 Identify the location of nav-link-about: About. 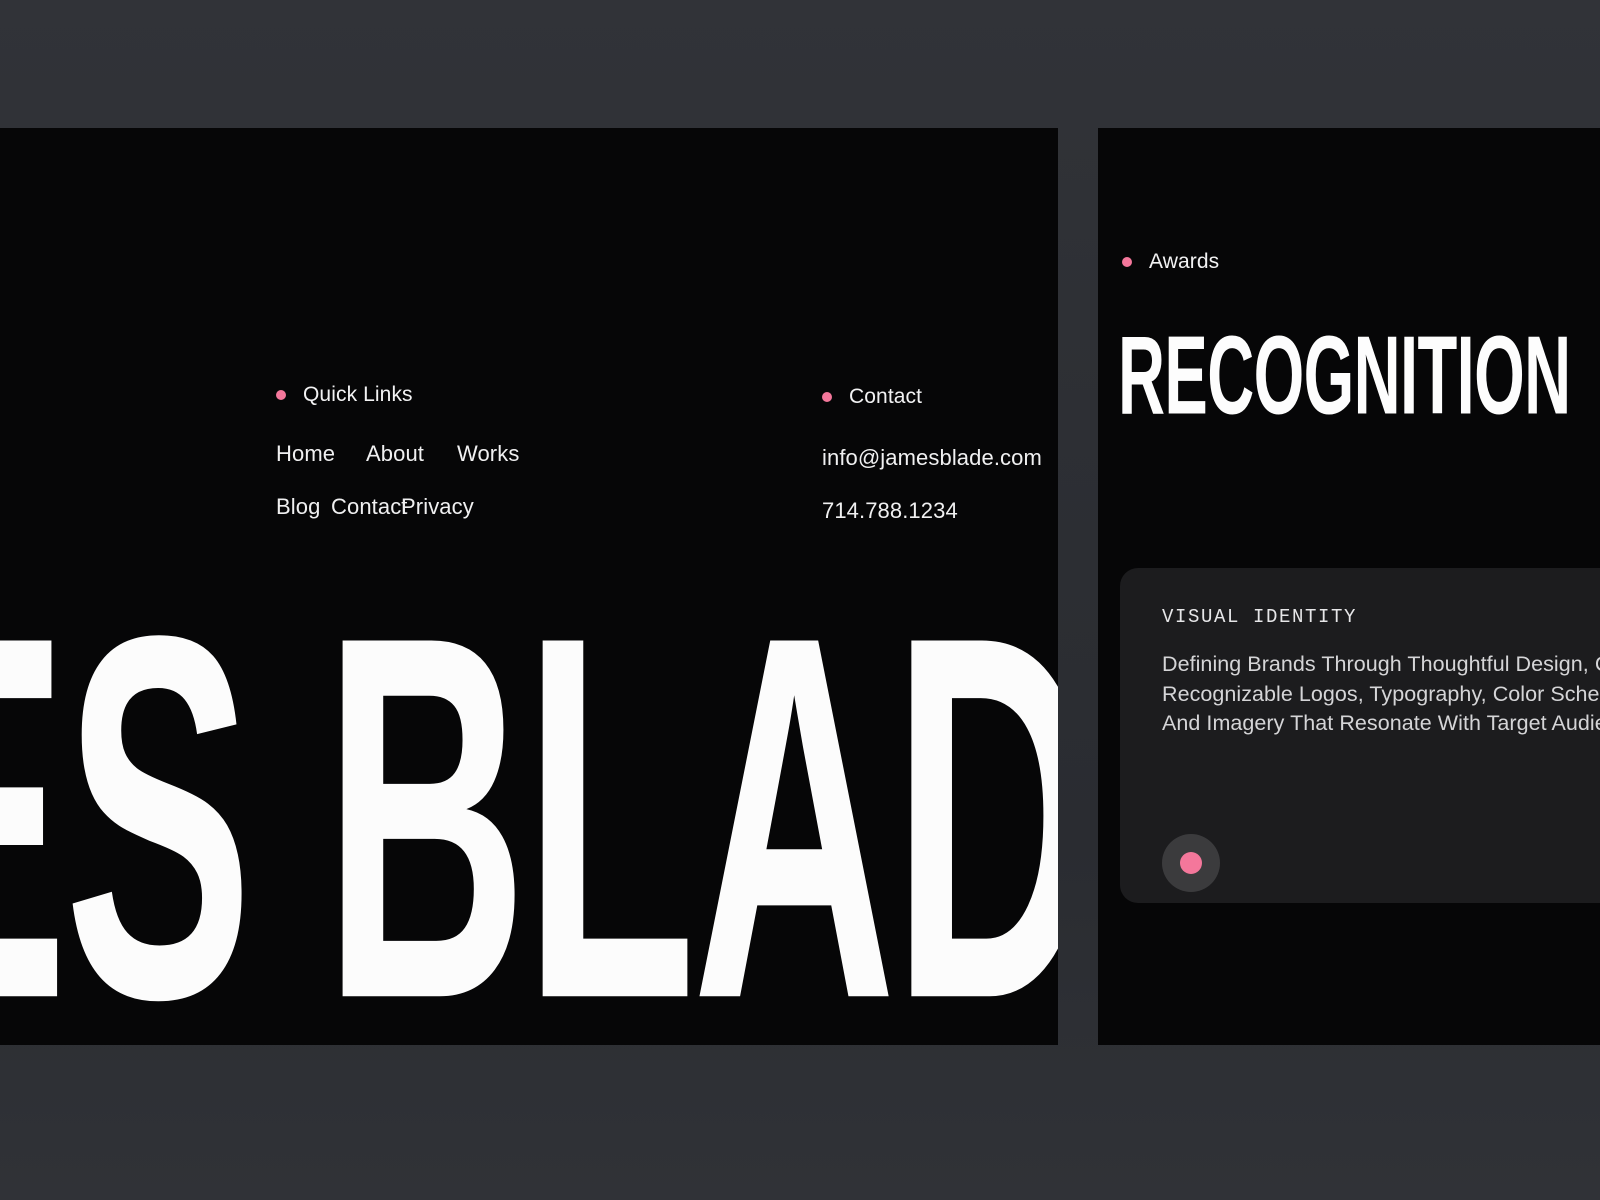
(411, 453).